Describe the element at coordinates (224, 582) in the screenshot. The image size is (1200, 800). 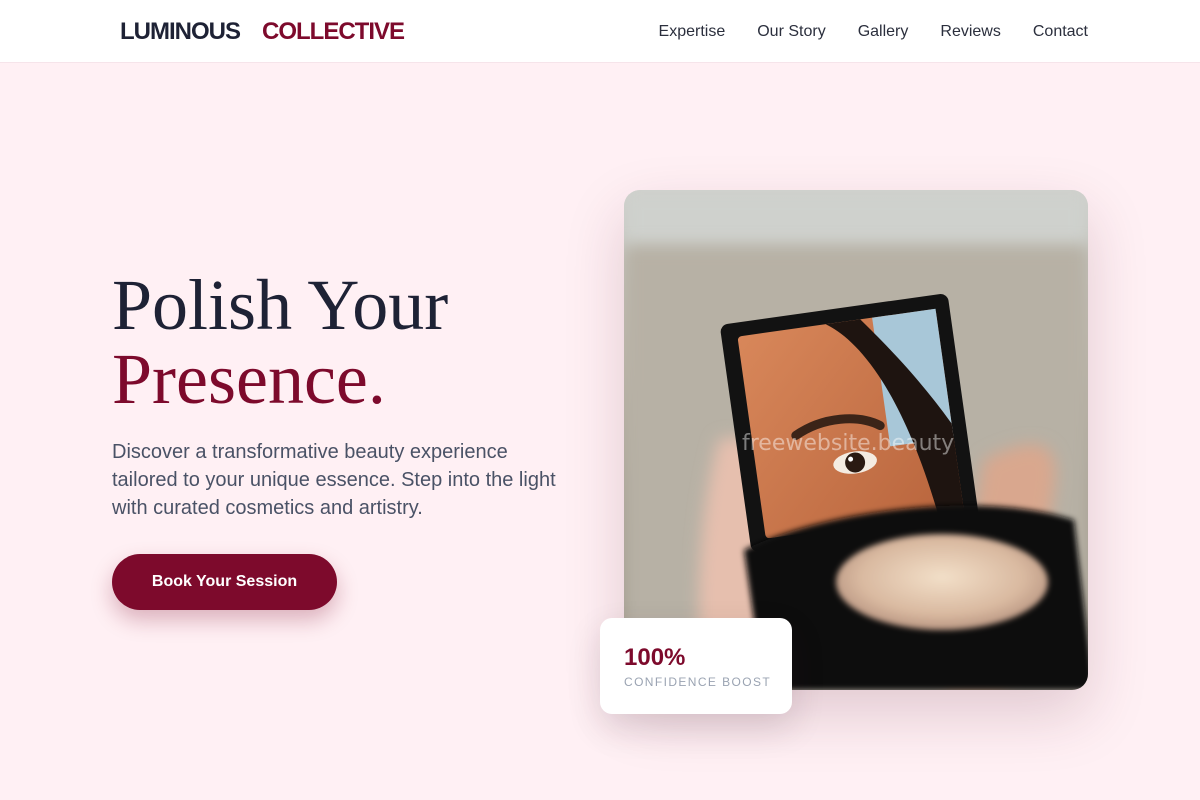
I see `book-session-button: Book Your Session` at that location.